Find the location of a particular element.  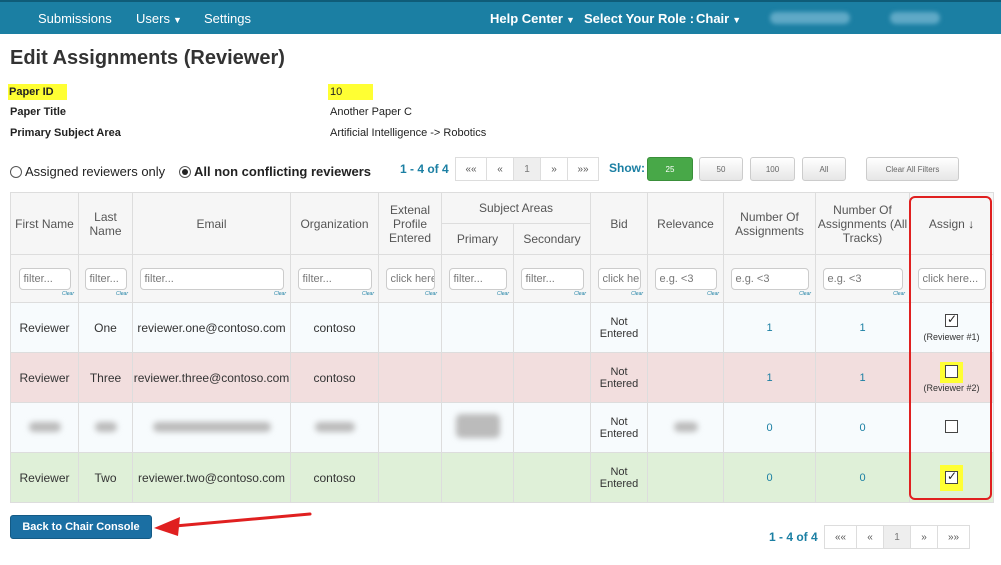

page-size-50-button: 50 is located at coordinates (721, 169).